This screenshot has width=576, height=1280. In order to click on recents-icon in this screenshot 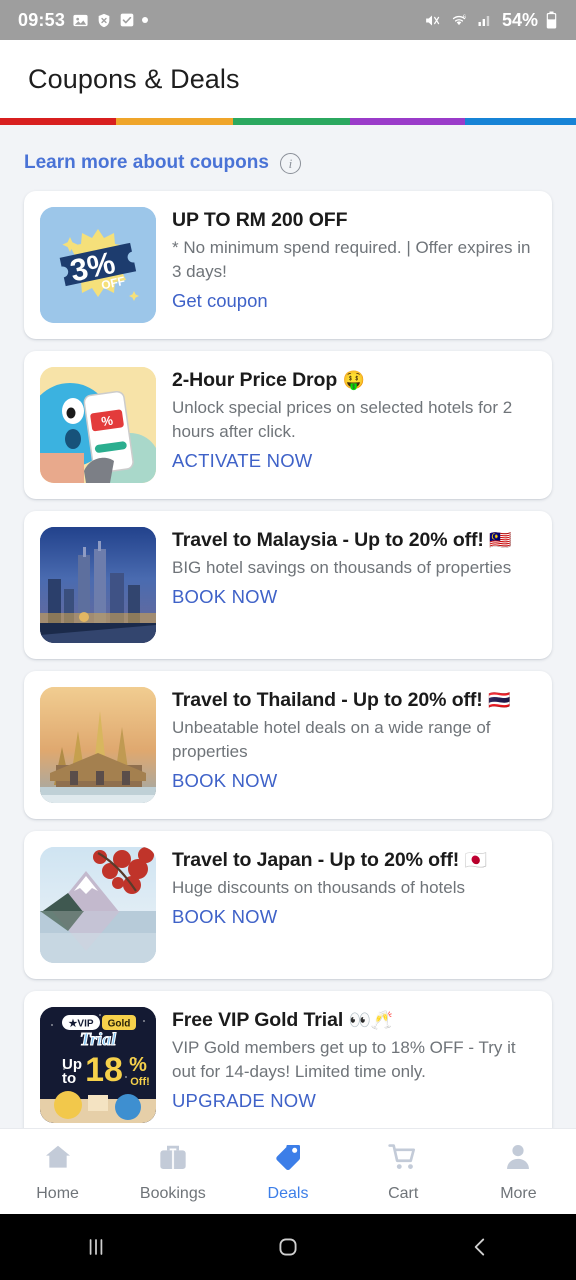, I will do `click(96, 1247)`.